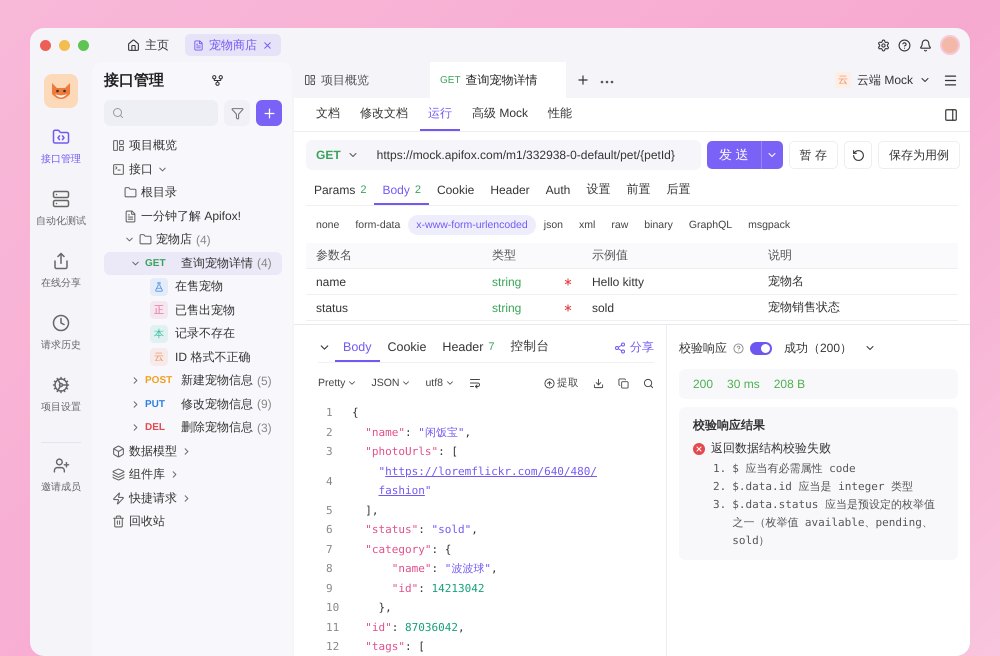  Describe the element at coordinates (710, 225) in the screenshot. I see `body-type-option: GraphQL` at that location.